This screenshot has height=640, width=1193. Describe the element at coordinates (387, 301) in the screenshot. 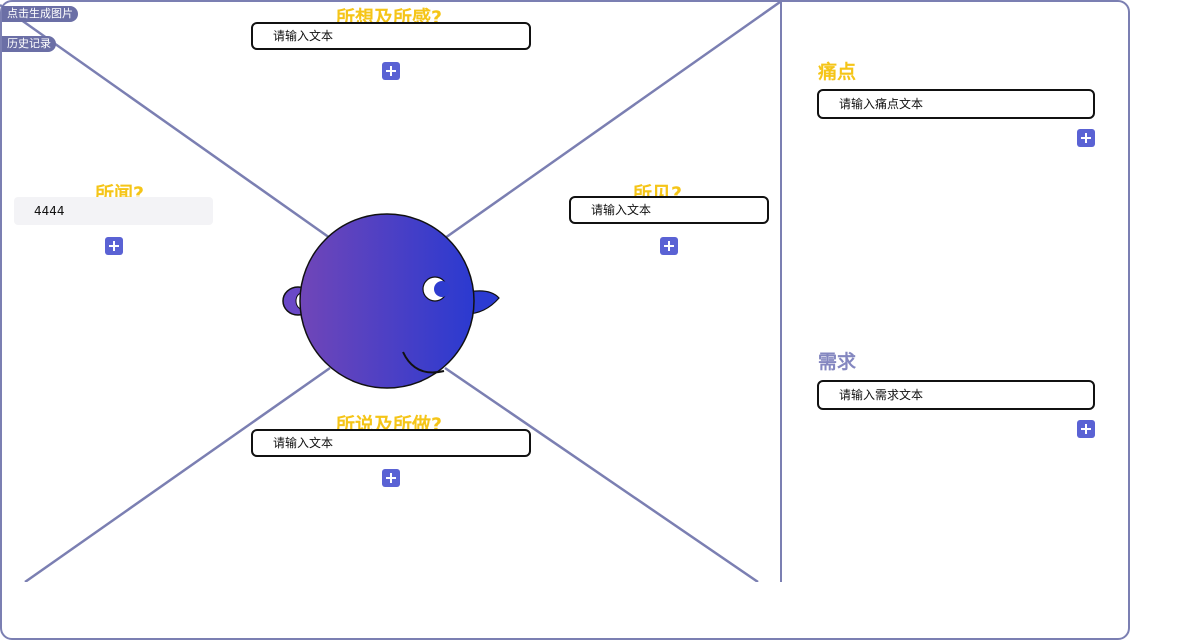

I see `head-shape` at that location.